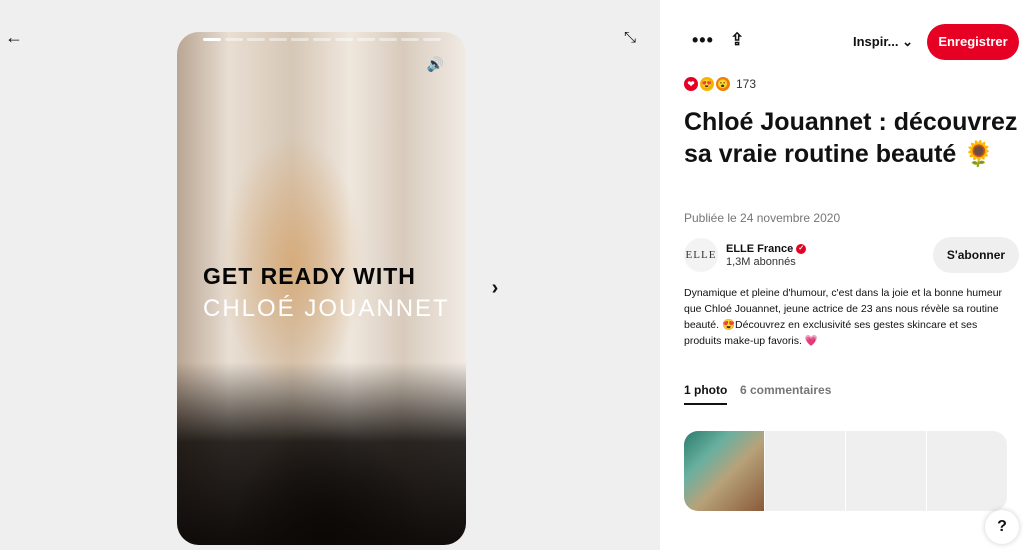 Image resolution: width=1024 pixels, height=550 pixels. Describe the element at coordinates (723, 84) in the screenshot. I see `wow-reaction-icon: 😮` at that location.